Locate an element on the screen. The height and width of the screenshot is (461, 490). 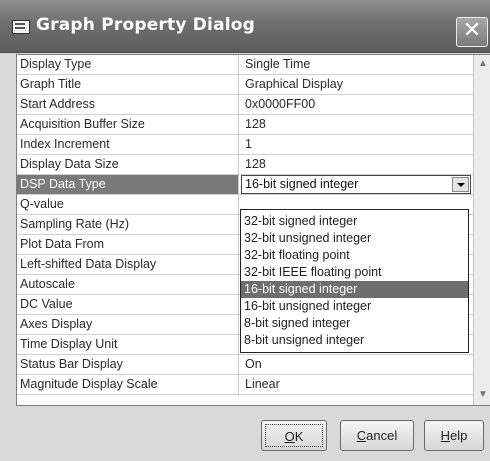
property-name: DC Value is located at coordinates (128, 304).